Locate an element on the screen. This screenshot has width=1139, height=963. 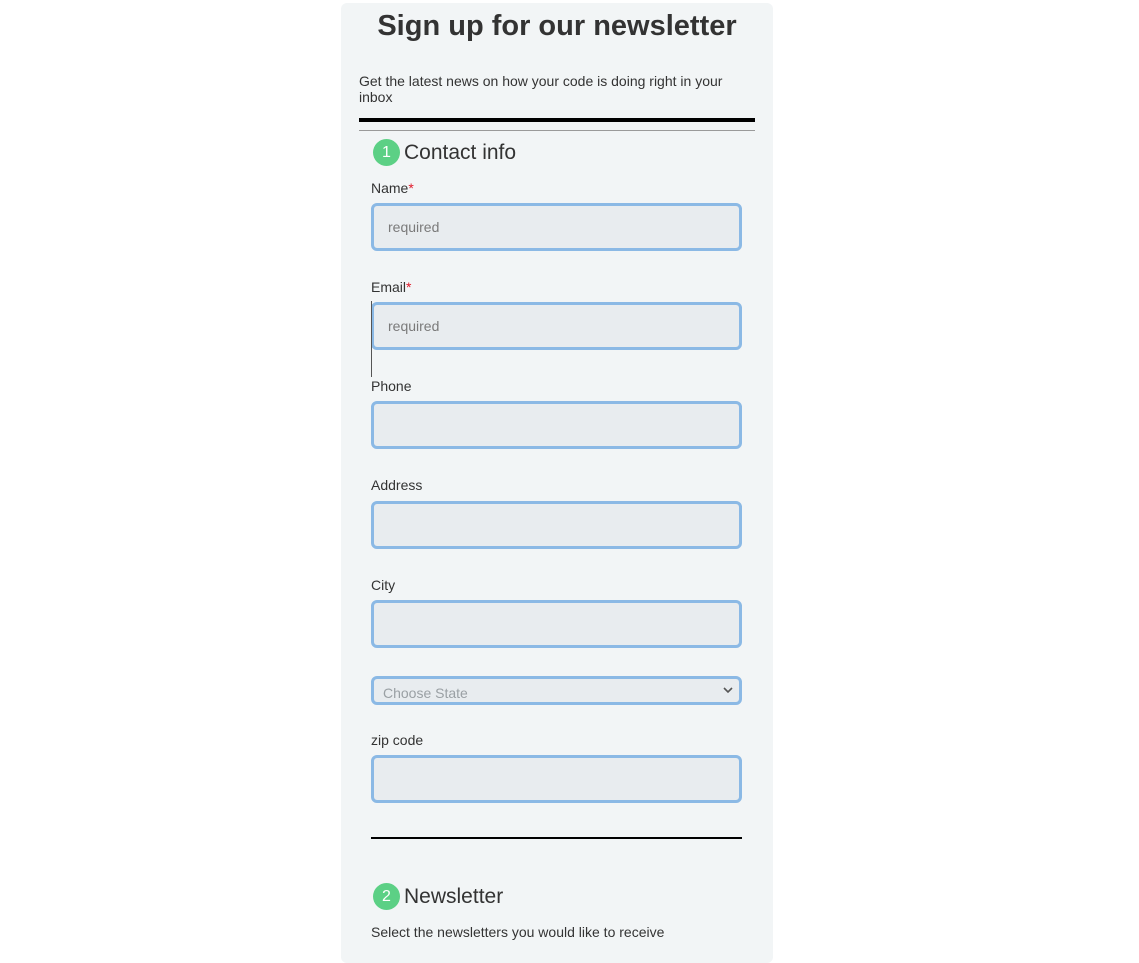
phone-label: Phone is located at coordinates (391, 386).